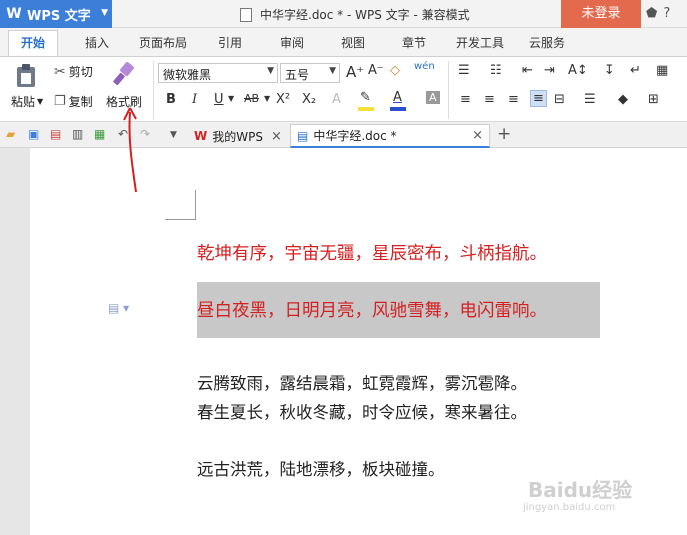 The image size is (687, 535). I want to click on strikethrough-button: AB, so click(251, 98).